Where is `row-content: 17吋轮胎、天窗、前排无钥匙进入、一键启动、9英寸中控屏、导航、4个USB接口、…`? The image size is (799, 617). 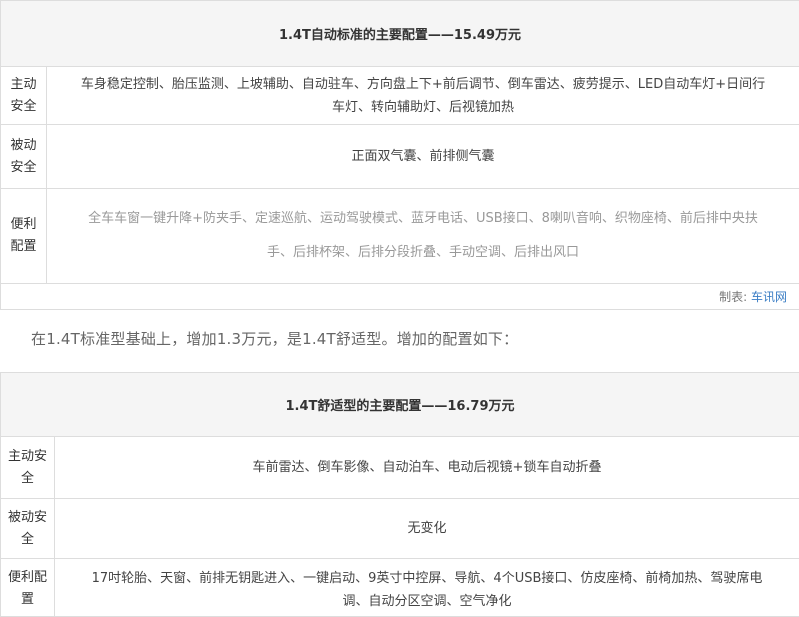 row-content: 17吋轮胎、天窗、前排无钥匙进入、一键启动、9英寸中控屏、导航、4个USB接口、… is located at coordinates (427, 588).